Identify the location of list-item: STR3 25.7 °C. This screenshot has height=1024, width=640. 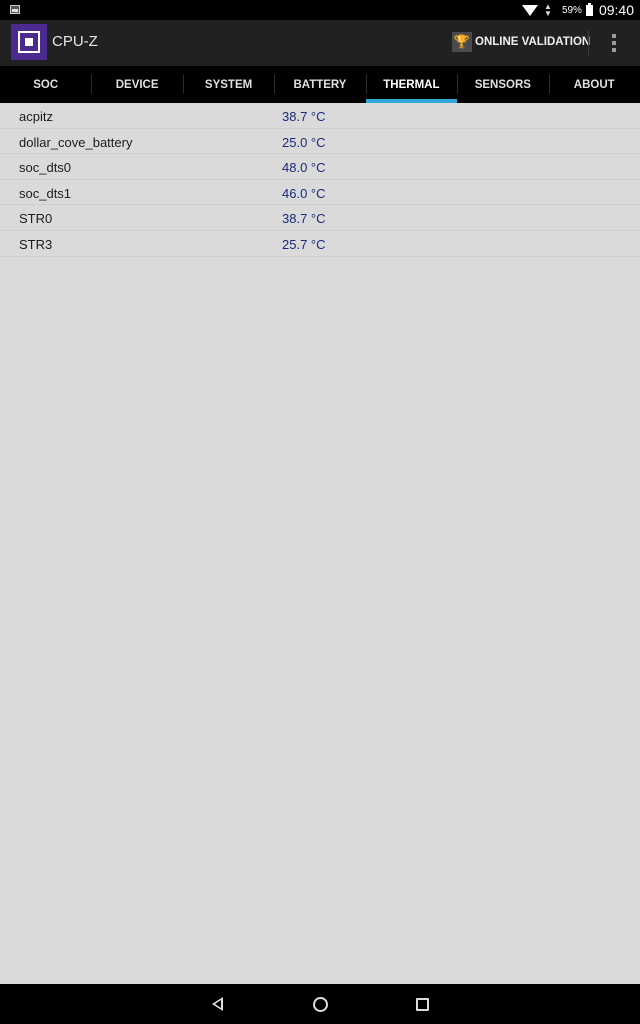
(320, 244).